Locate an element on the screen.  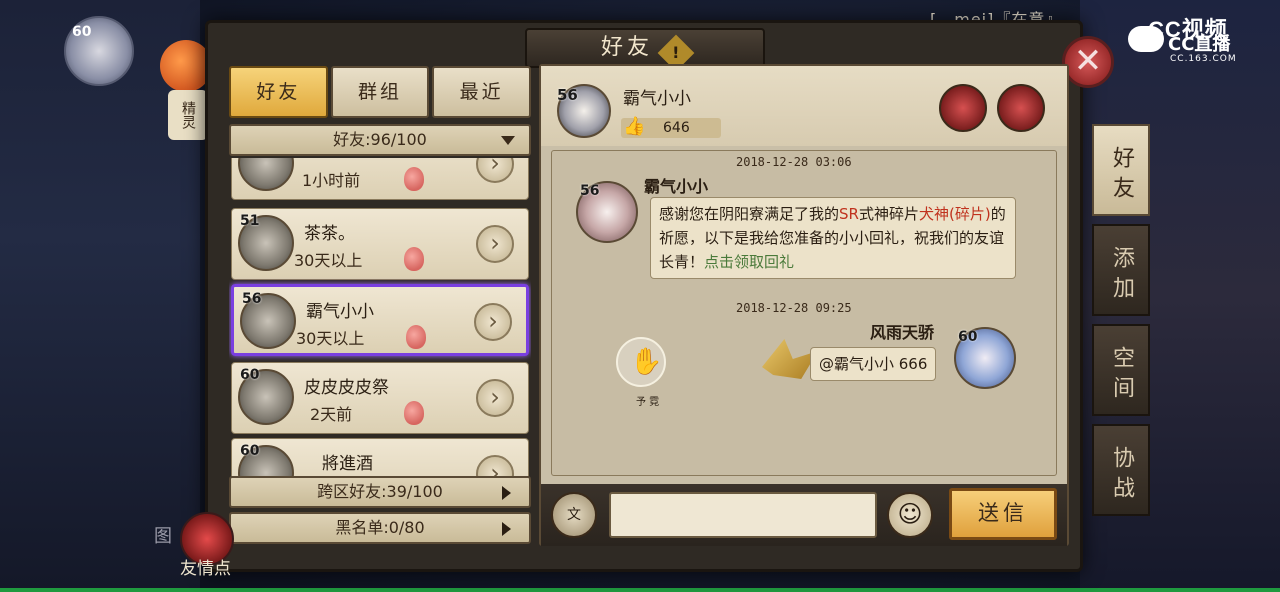
side-tab-add: 添加 is located at coordinates (1121, 270).